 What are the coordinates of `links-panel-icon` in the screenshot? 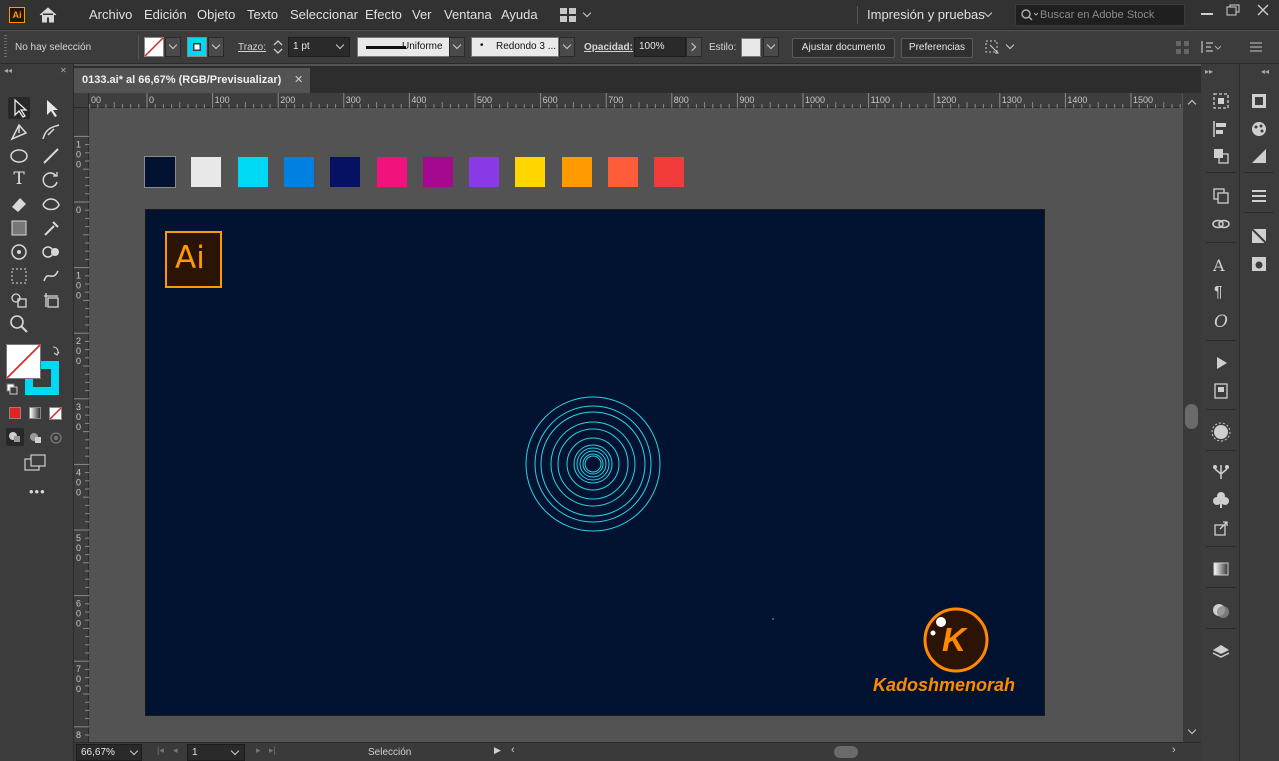 It's located at (1221, 224).